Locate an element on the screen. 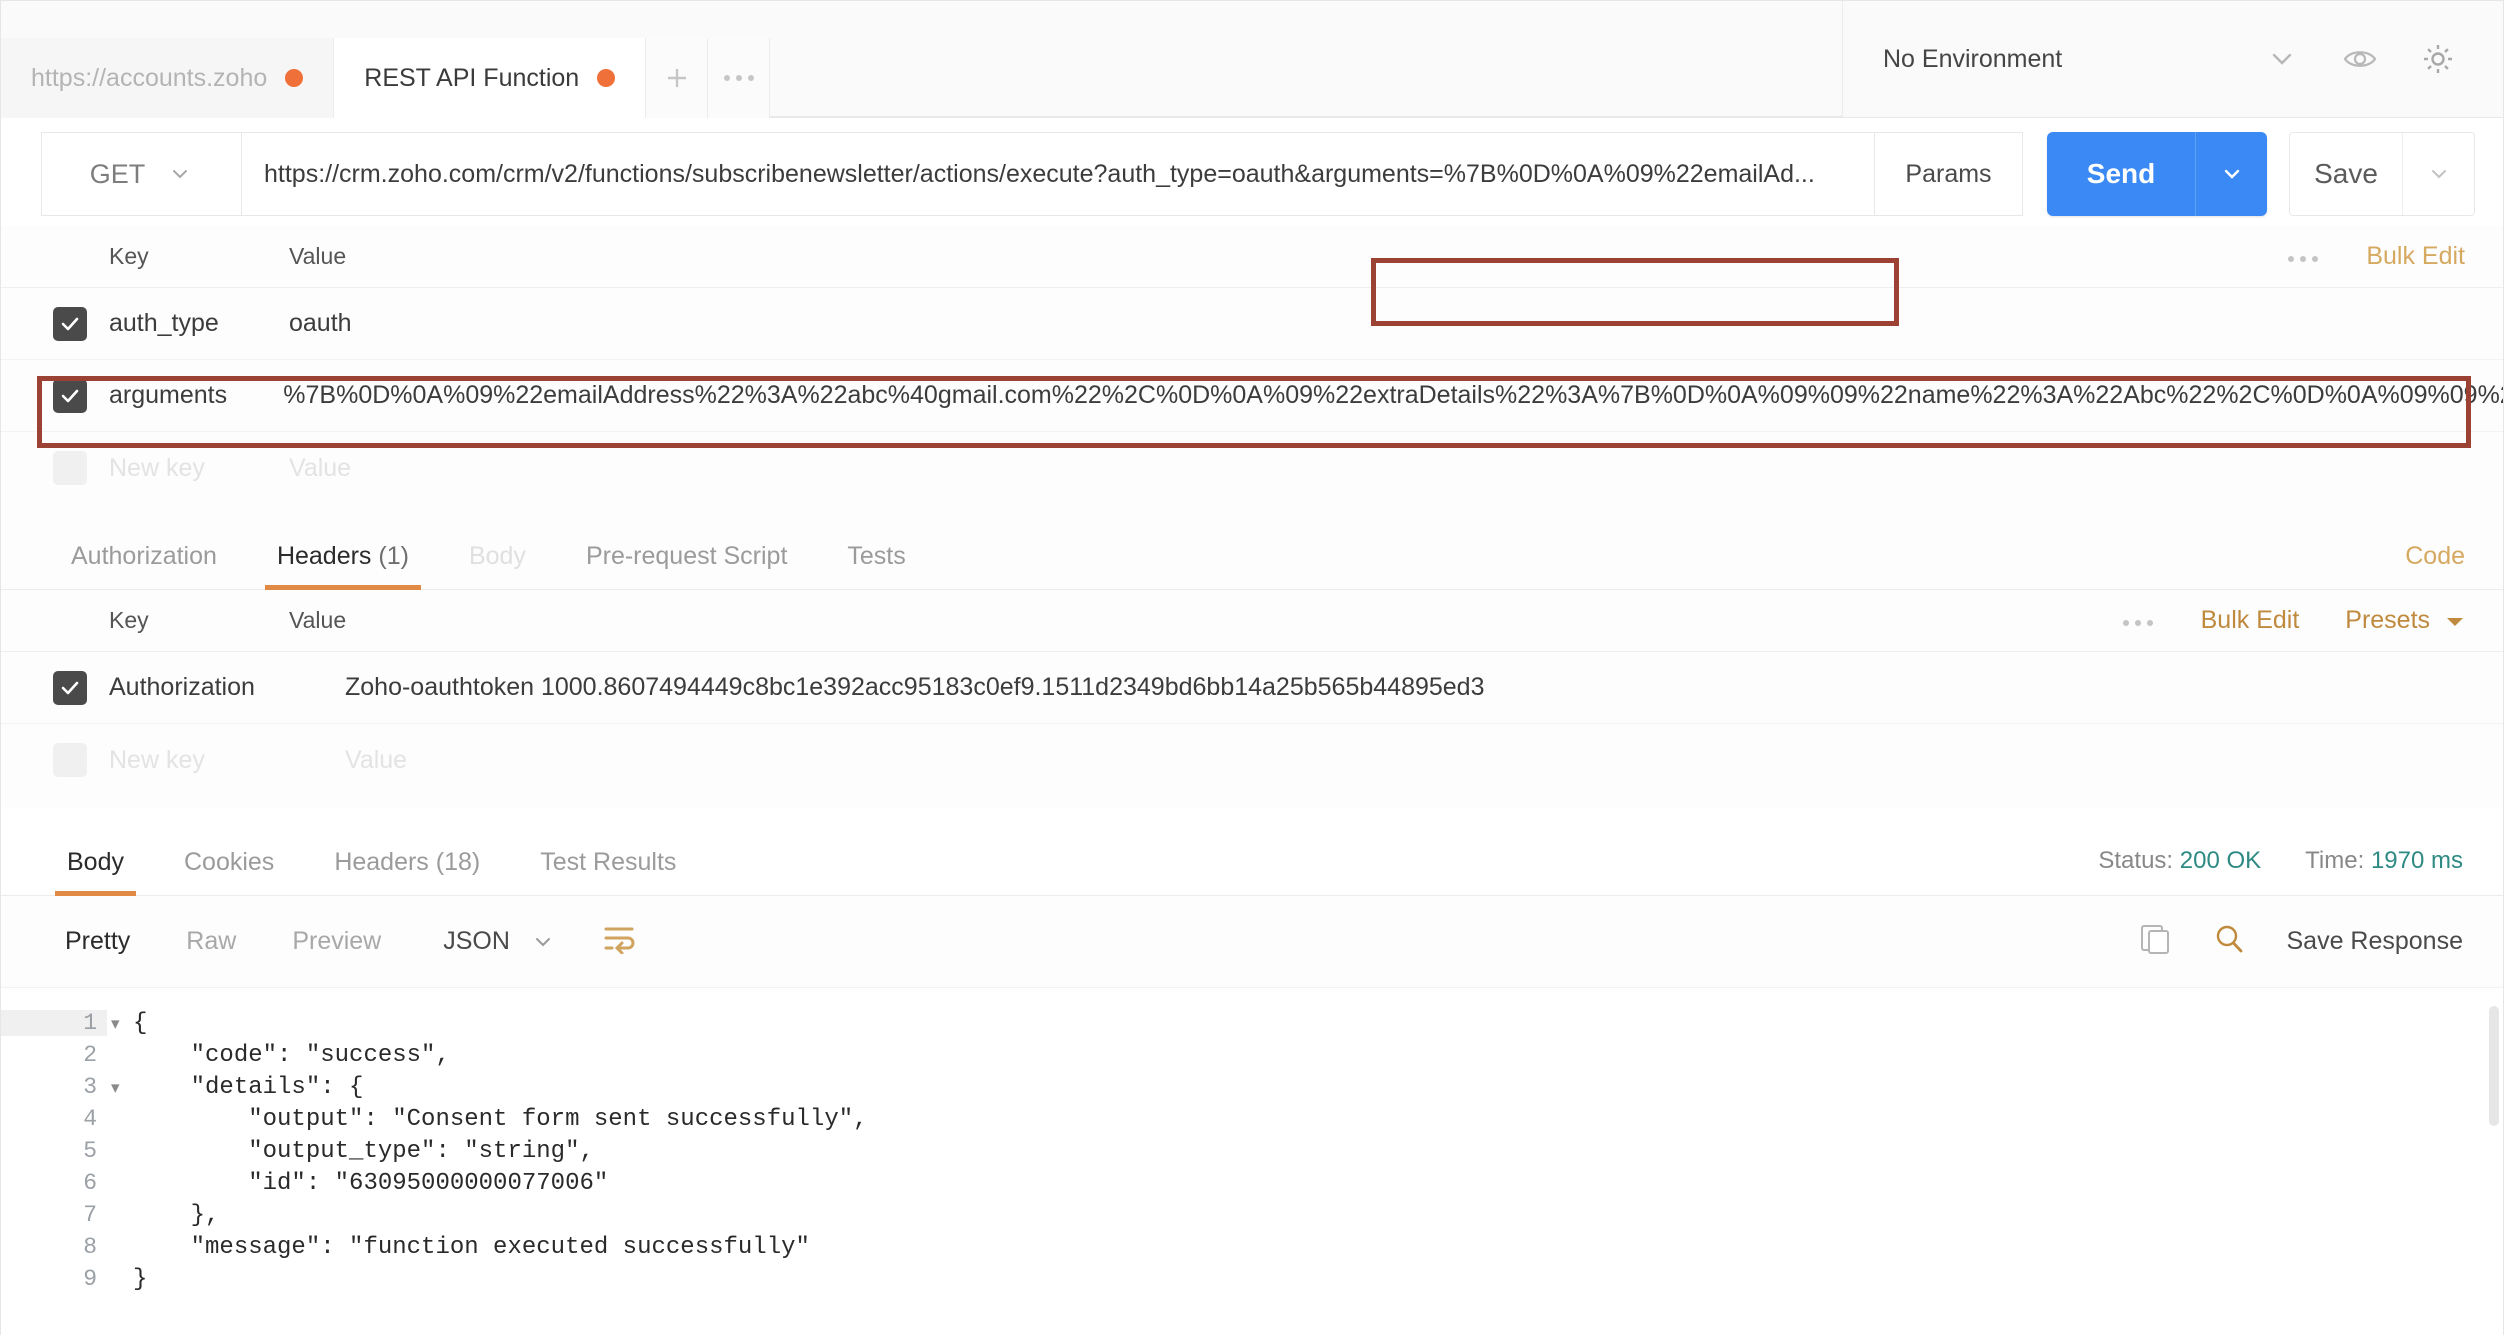  params-toggle-button: Params is located at coordinates (1949, 174).